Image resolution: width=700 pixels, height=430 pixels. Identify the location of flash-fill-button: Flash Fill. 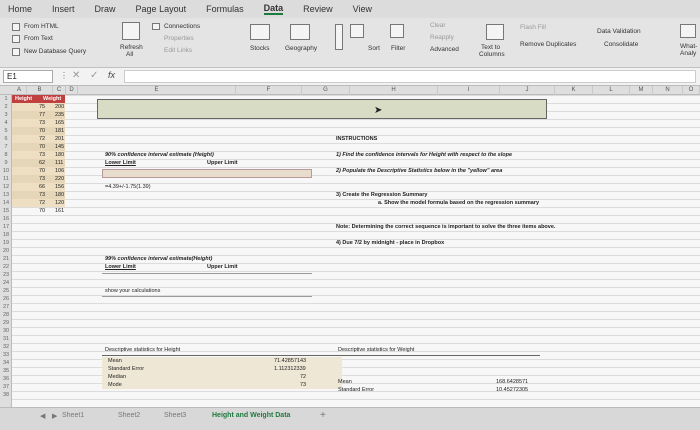
(533, 27).